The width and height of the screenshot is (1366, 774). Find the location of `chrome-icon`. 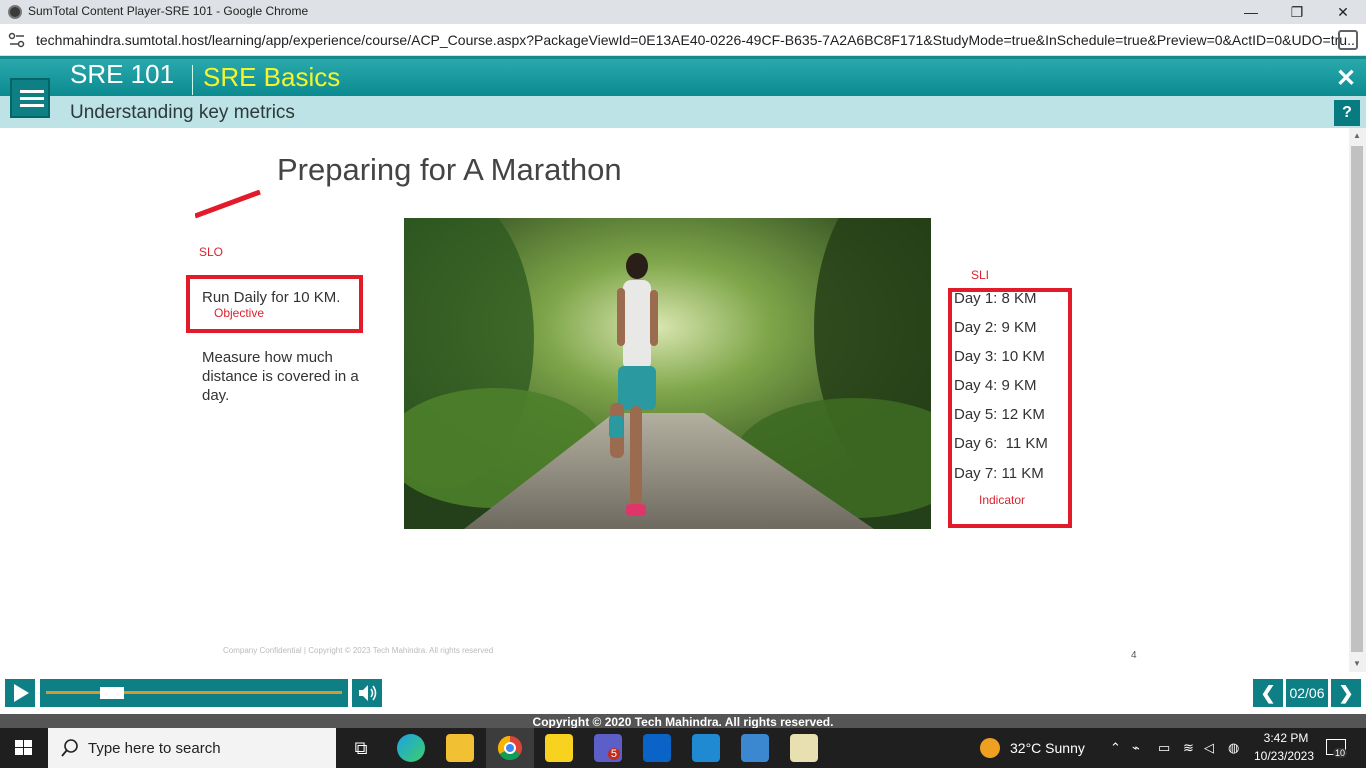

chrome-icon is located at coordinates (509, 748).